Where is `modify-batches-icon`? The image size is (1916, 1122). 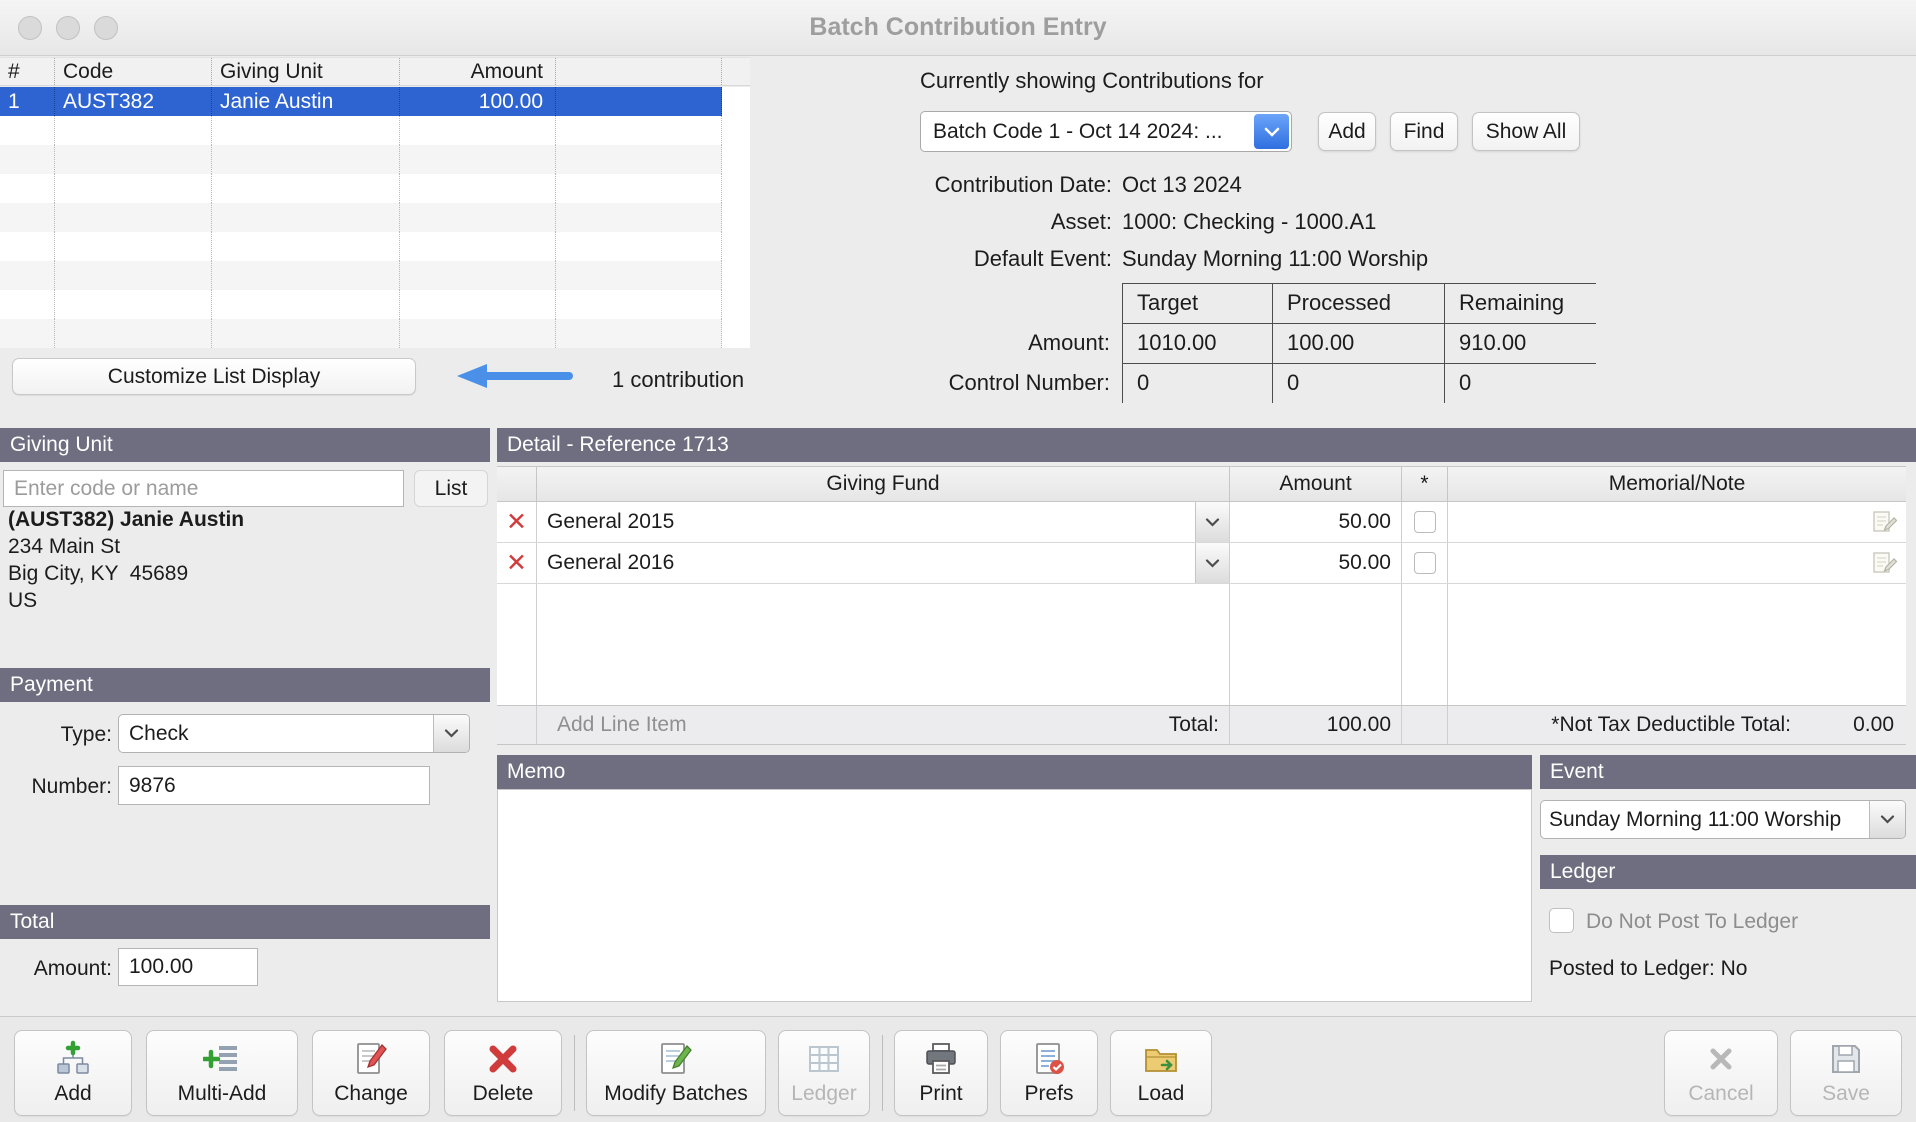 modify-batches-icon is located at coordinates (676, 1058).